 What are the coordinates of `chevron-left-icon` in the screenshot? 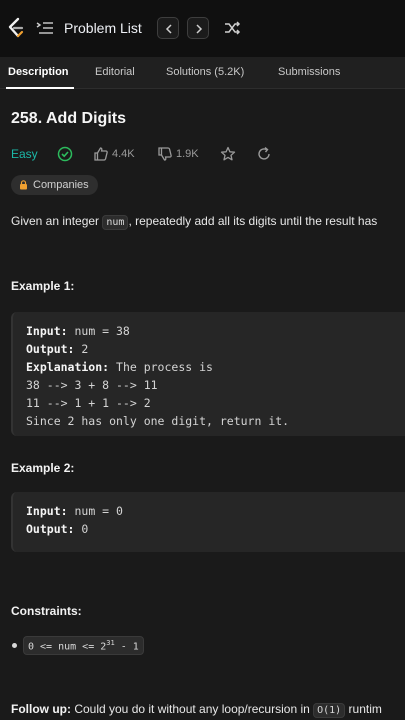 It's located at (168, 29).